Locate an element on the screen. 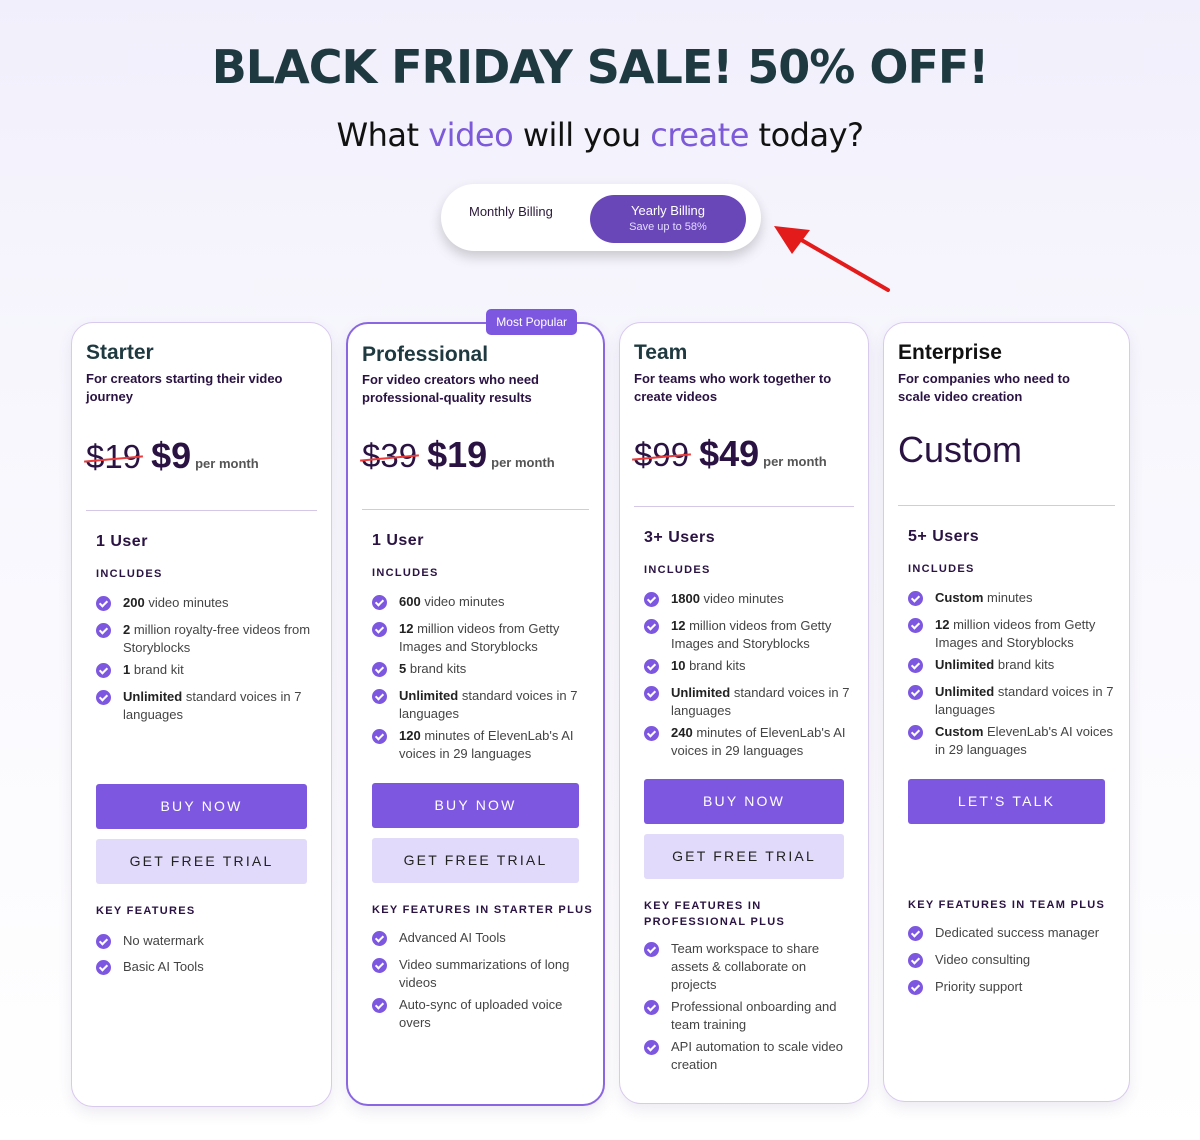 This screenshot has width=1200, height=1140. subhead-highlight-create: create is located at coordinates (699, 135).